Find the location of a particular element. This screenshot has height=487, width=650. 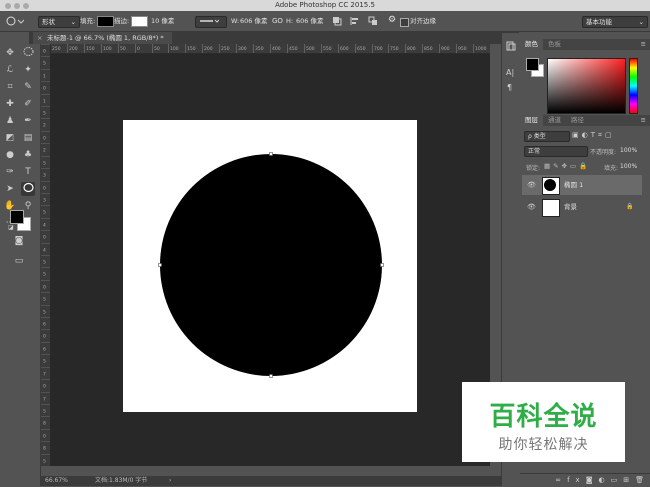

minimize-dot is located at coordinates (17, 6).